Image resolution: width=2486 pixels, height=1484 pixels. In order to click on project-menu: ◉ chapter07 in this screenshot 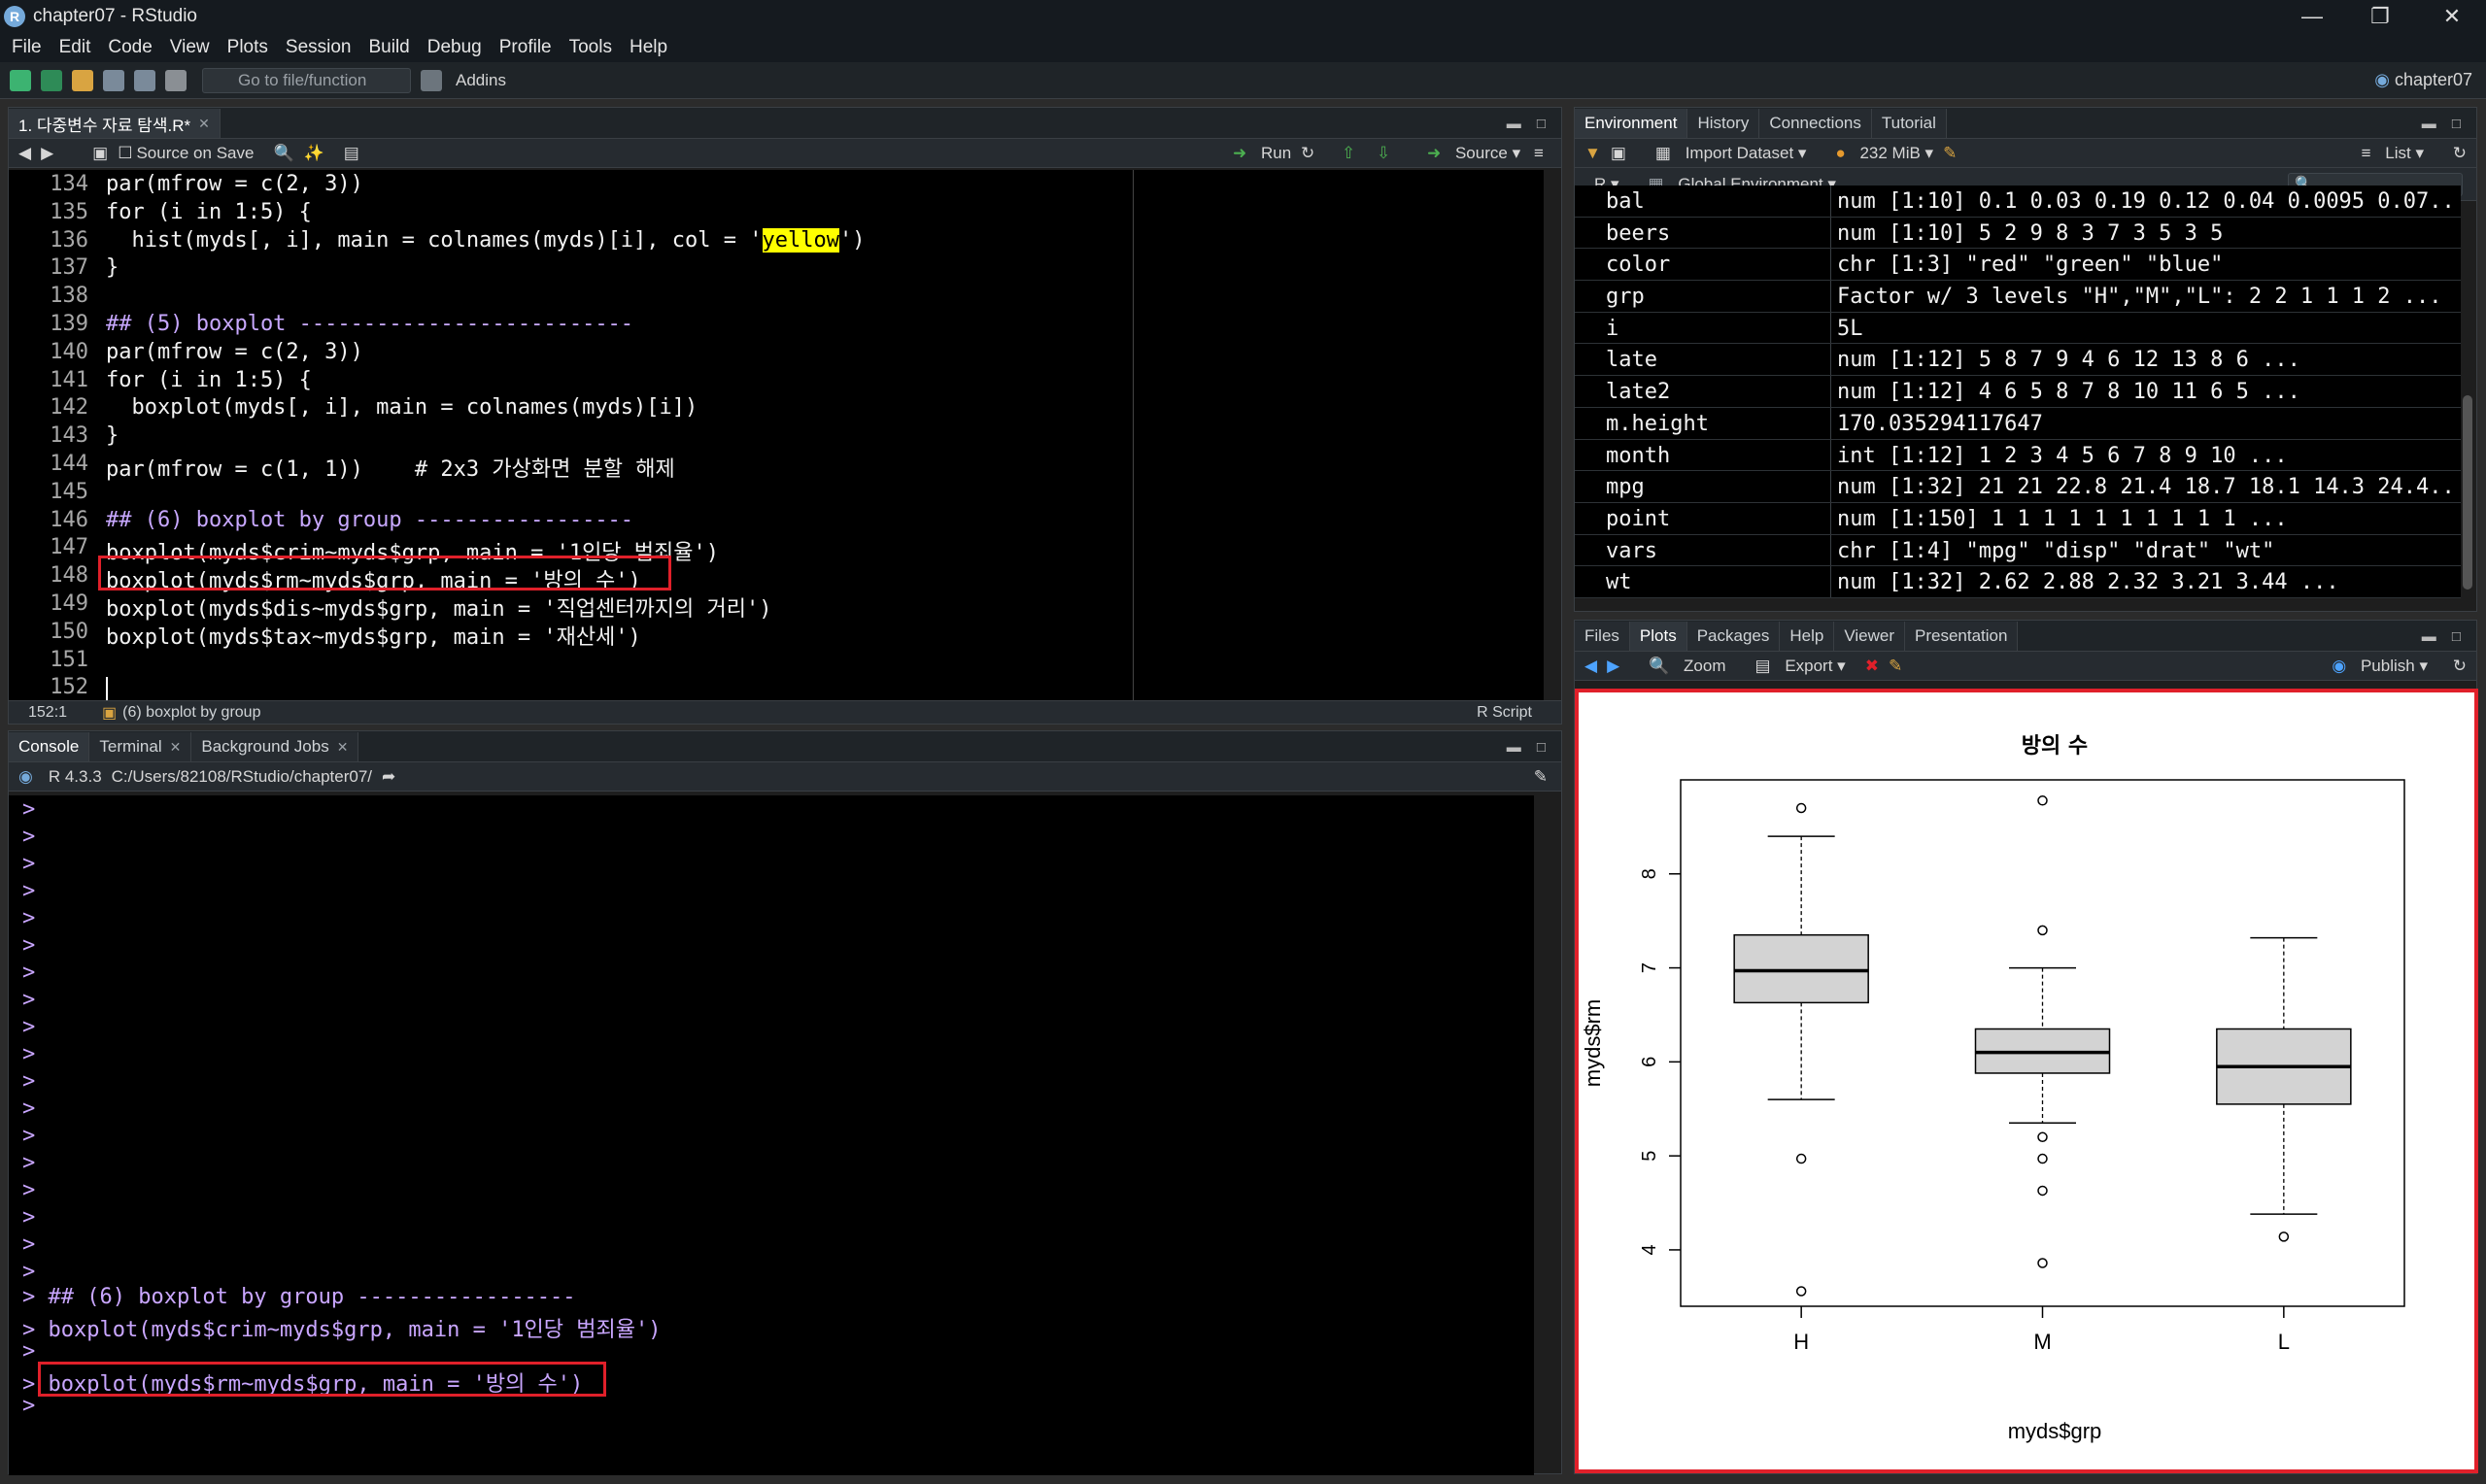, I will do `click(2423, 80)`.